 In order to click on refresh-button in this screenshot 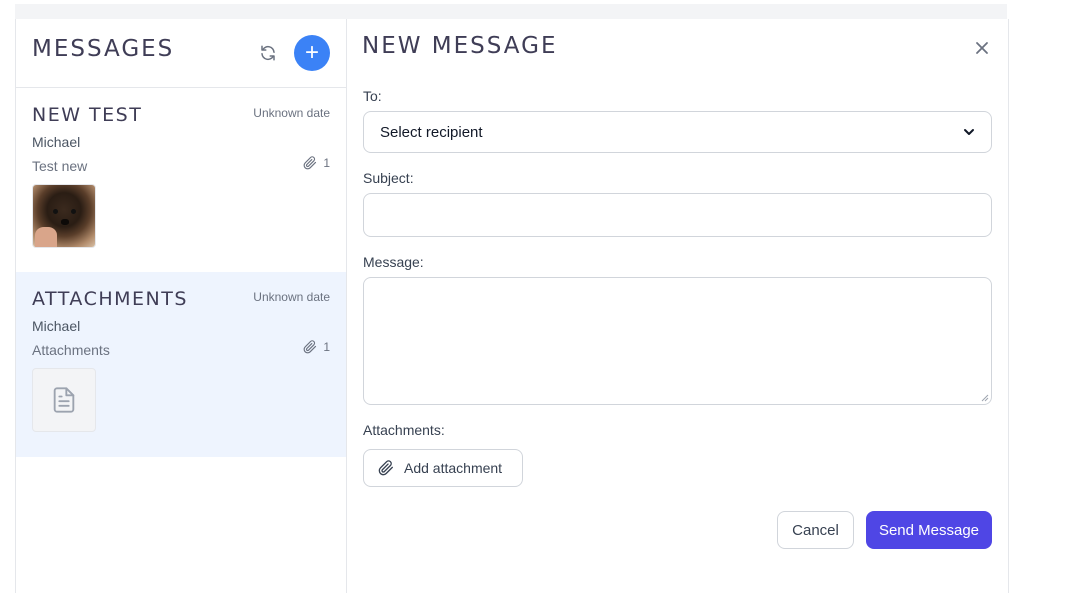, I will do `click(268, 53)`.